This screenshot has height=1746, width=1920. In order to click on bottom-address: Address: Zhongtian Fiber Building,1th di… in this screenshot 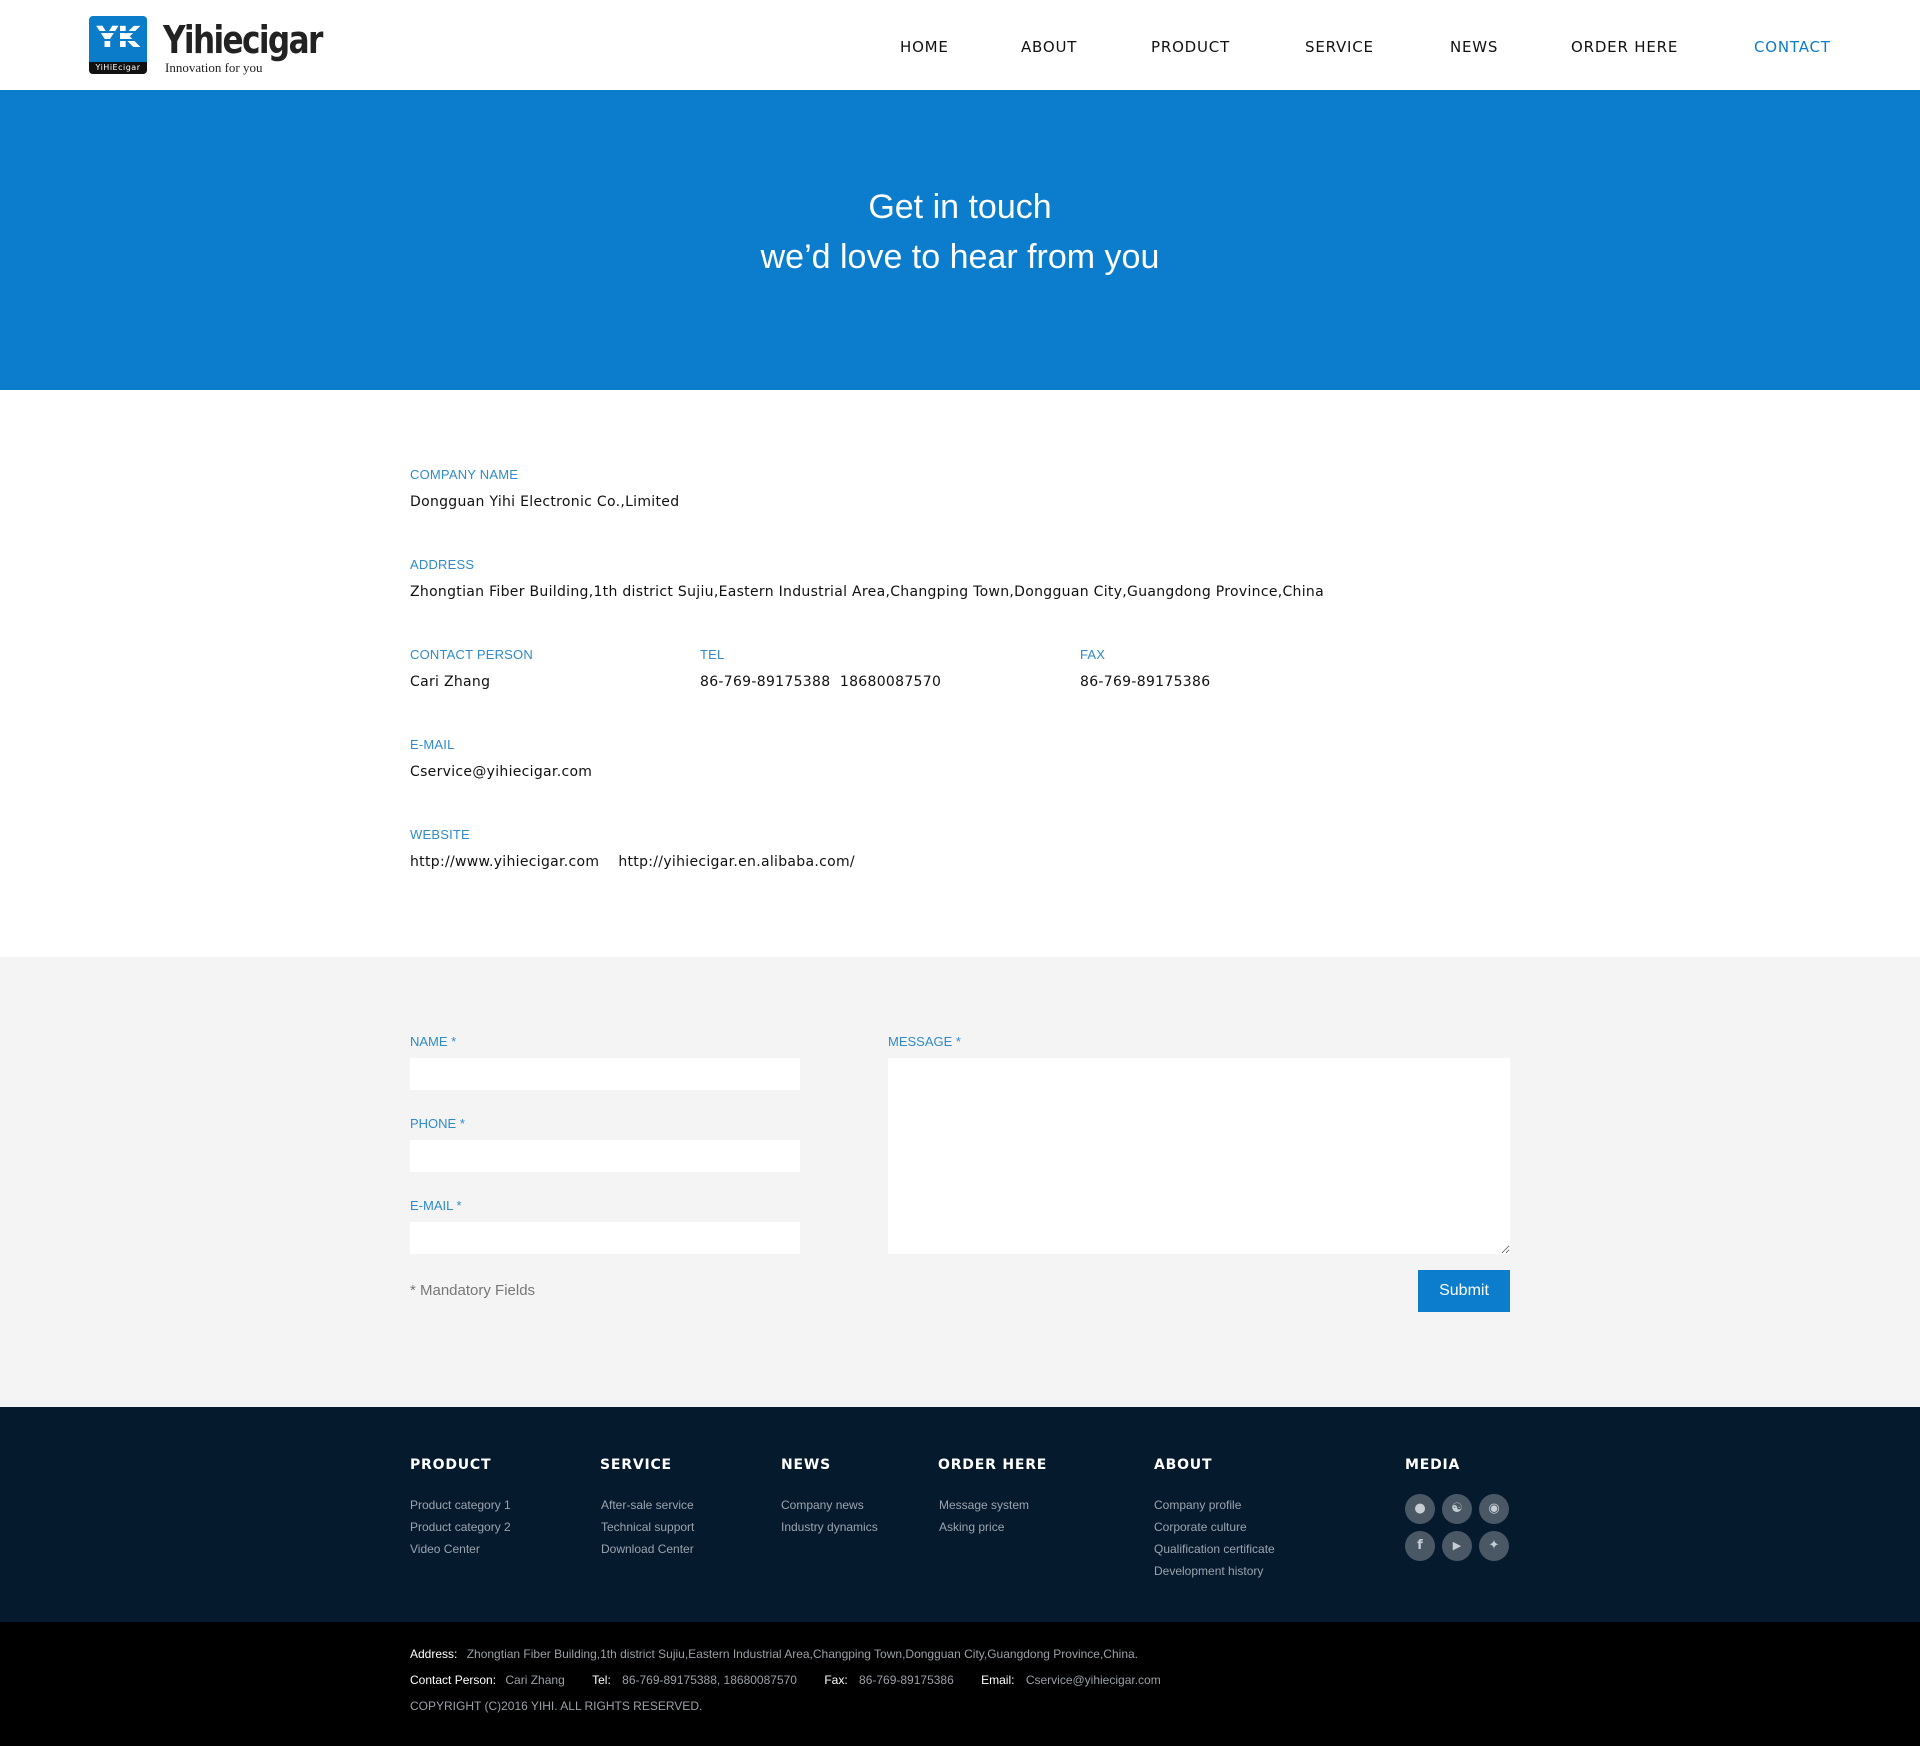, I will do `click(774, 1654)`.